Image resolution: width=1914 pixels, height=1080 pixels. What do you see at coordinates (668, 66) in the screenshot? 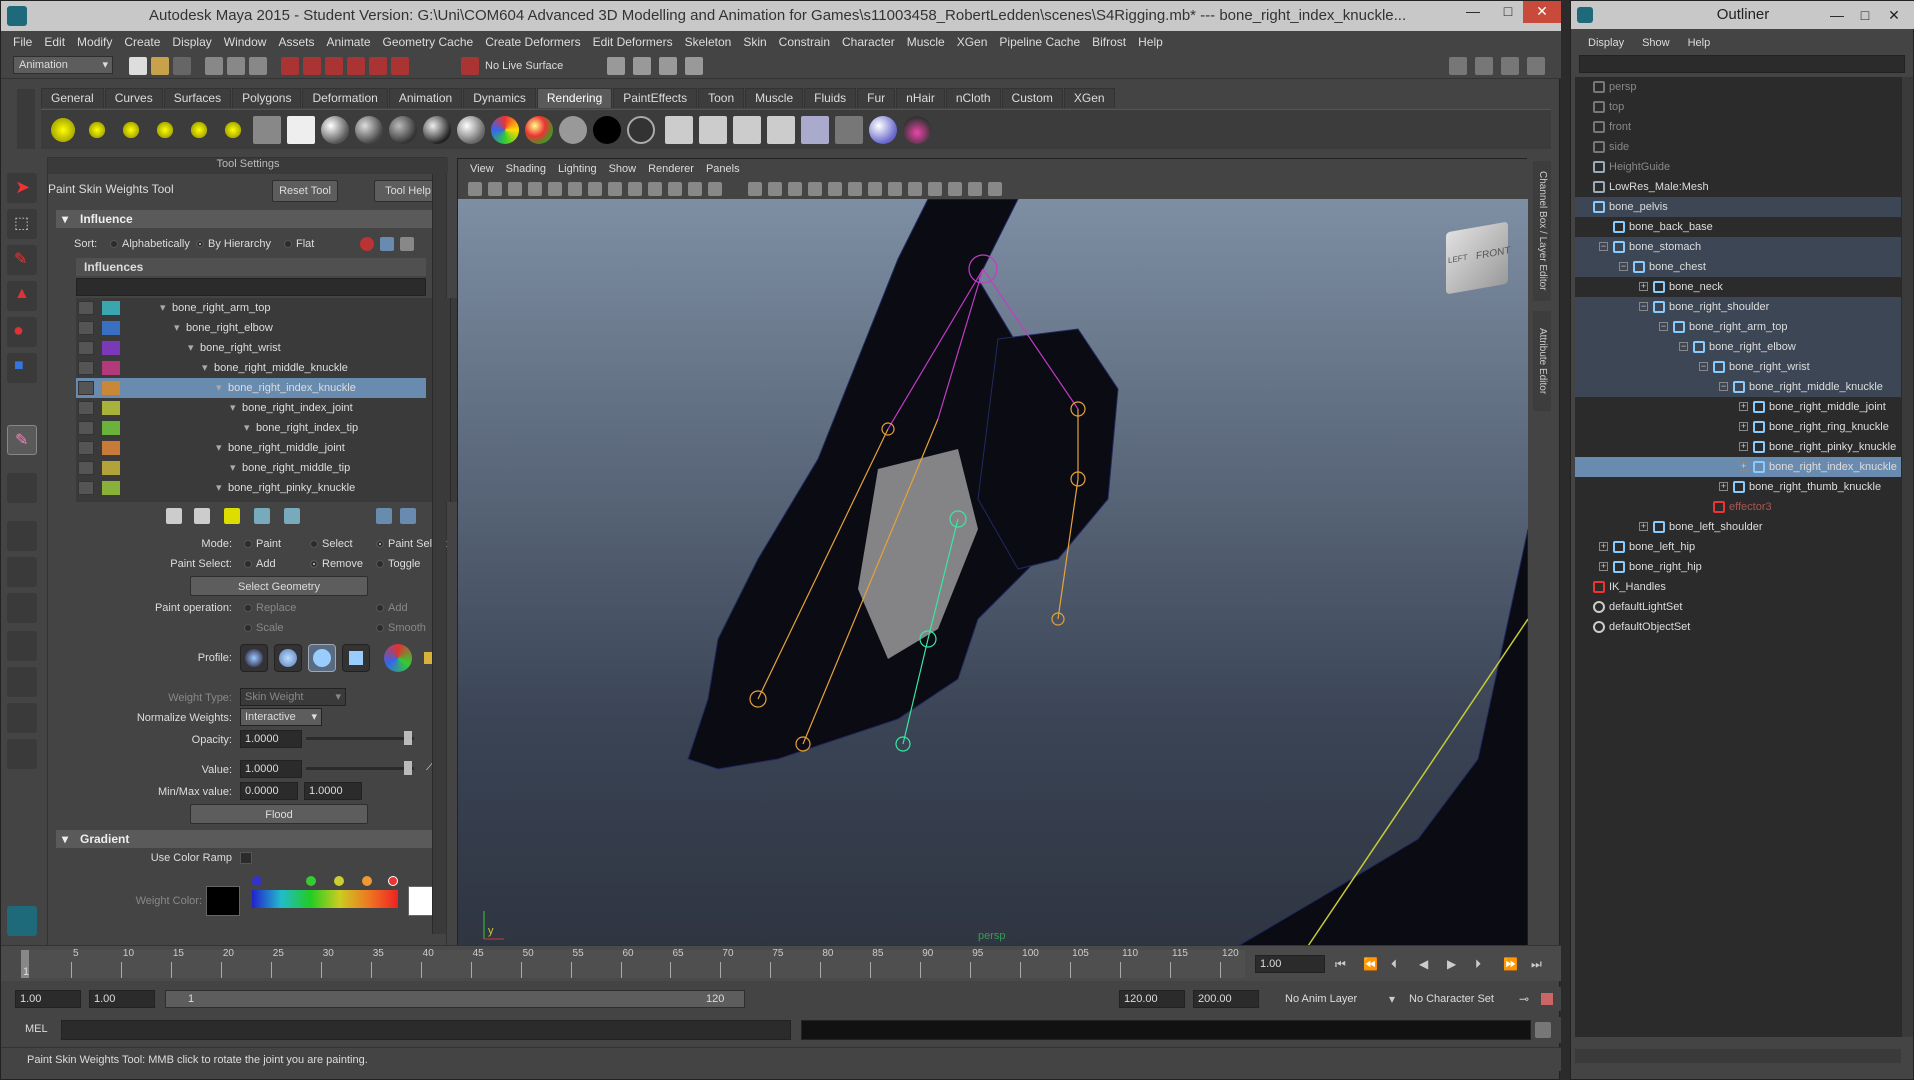
I see `ipr-render-icon` at bounding box center [668, 66].